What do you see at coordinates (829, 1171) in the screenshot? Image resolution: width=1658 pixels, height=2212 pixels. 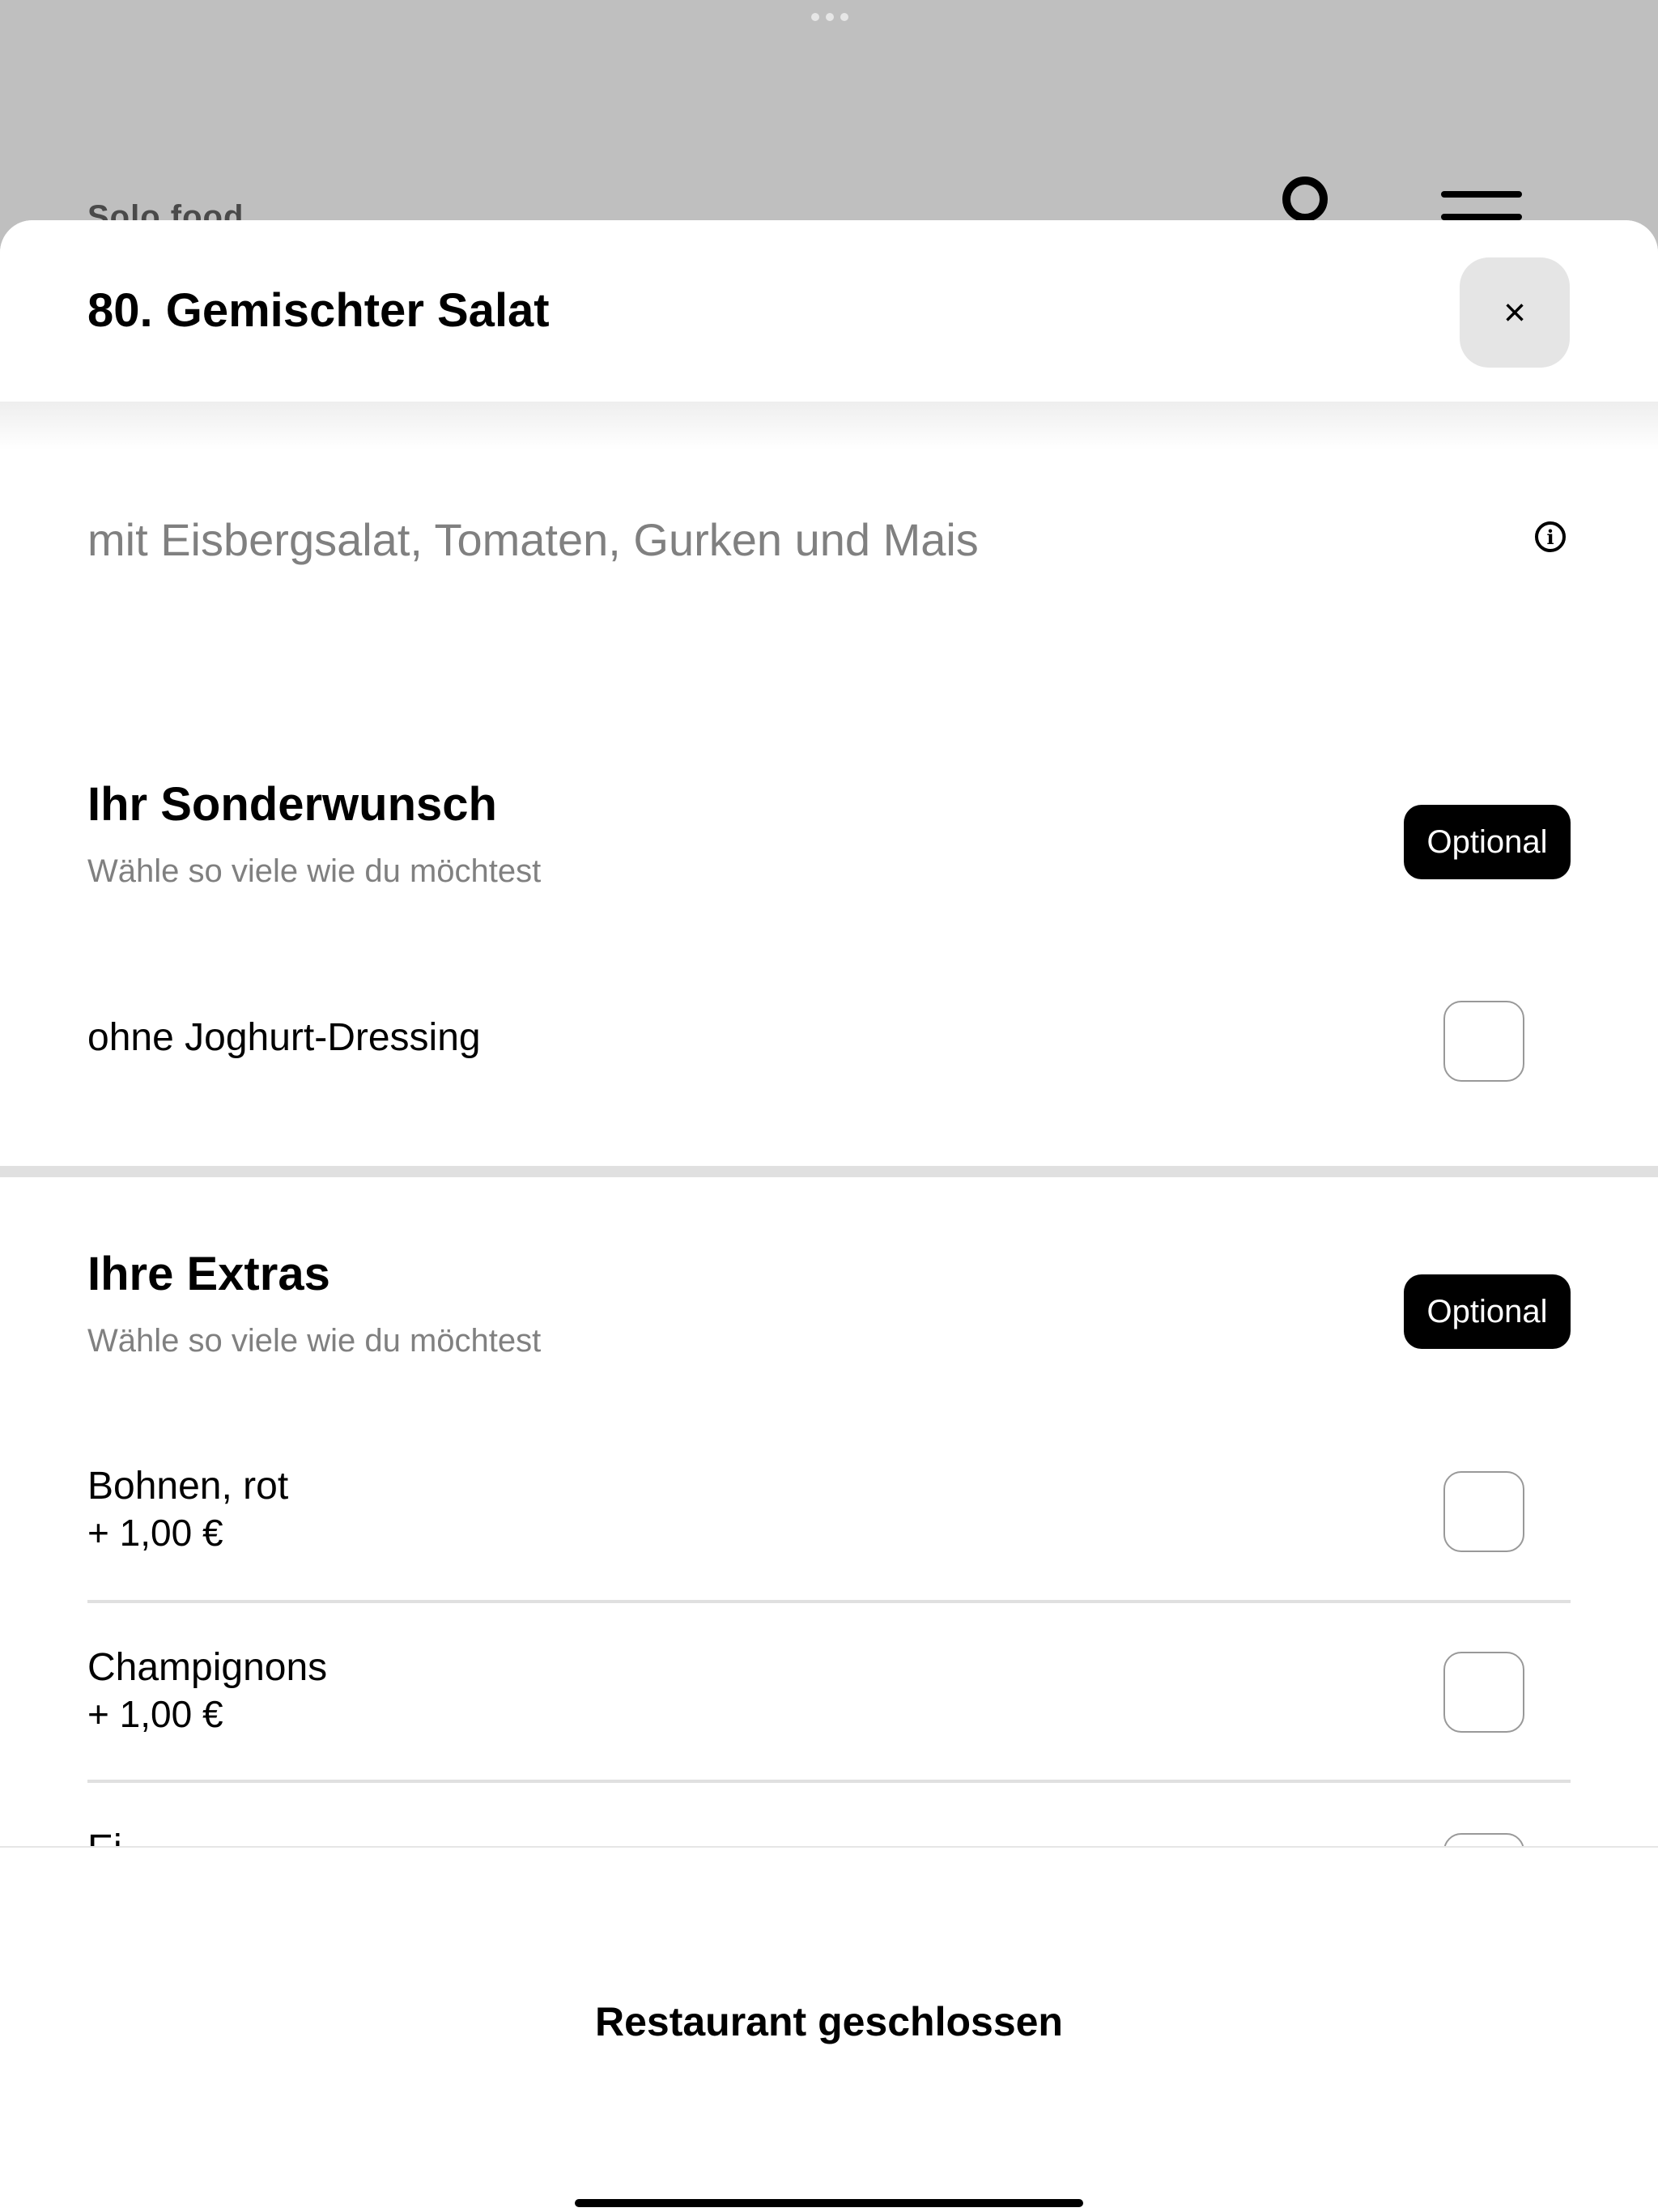 I see `section-separator` at bounding box center [829, 1171].